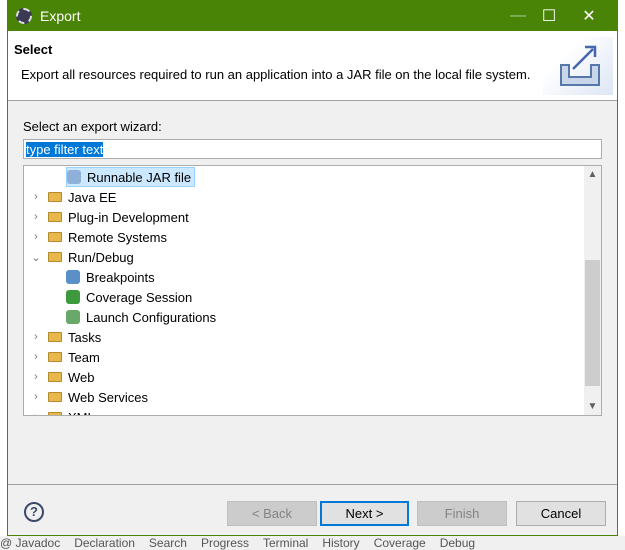 The image size is (625, 550). What do you see at coordinates (139, 297) in the screenshot?
I see `tree-item-label: Coverage Session` at bounding box center [139, 297].